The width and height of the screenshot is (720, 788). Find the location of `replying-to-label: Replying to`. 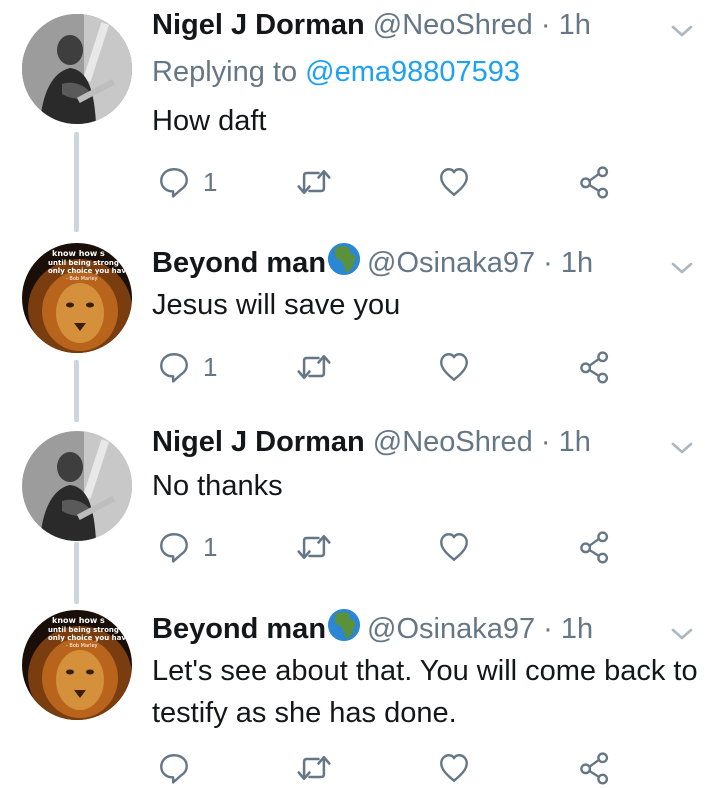

replying-to-label: Replying to is located at coordinates (229, 72).